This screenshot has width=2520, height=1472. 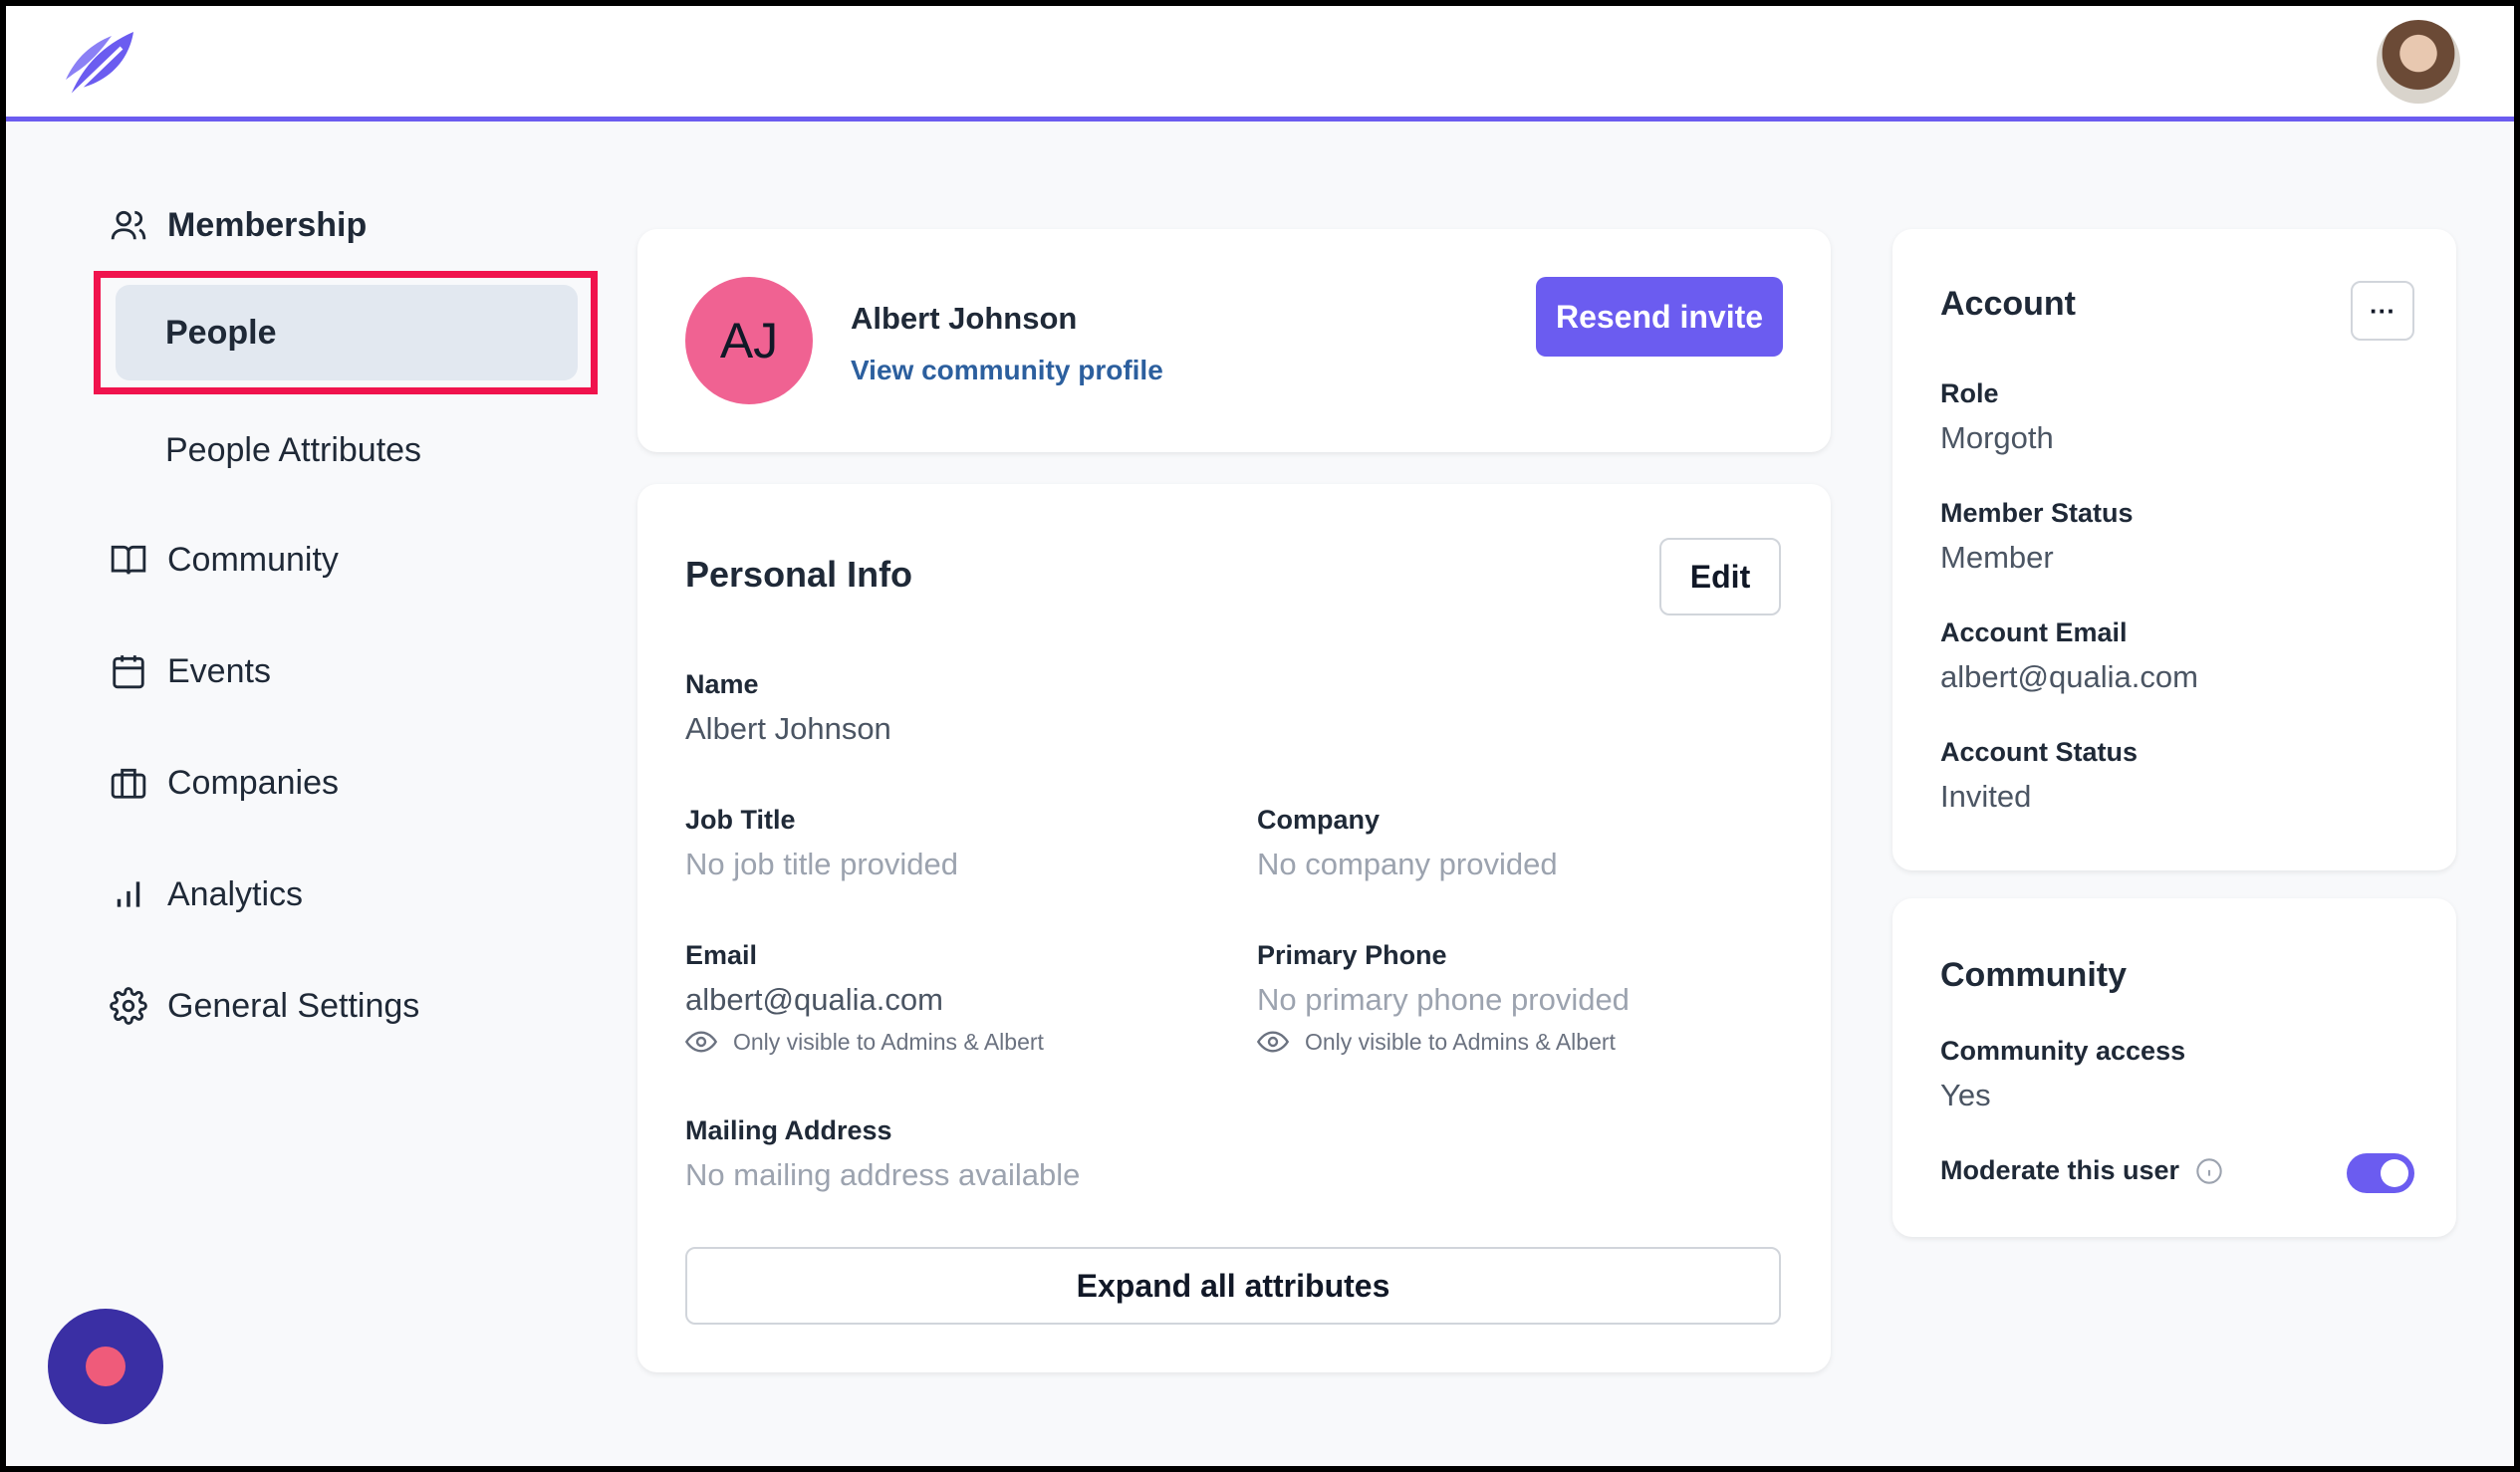 I want to click on phone-label: Primary Phone, so click(x=1352, y=955).